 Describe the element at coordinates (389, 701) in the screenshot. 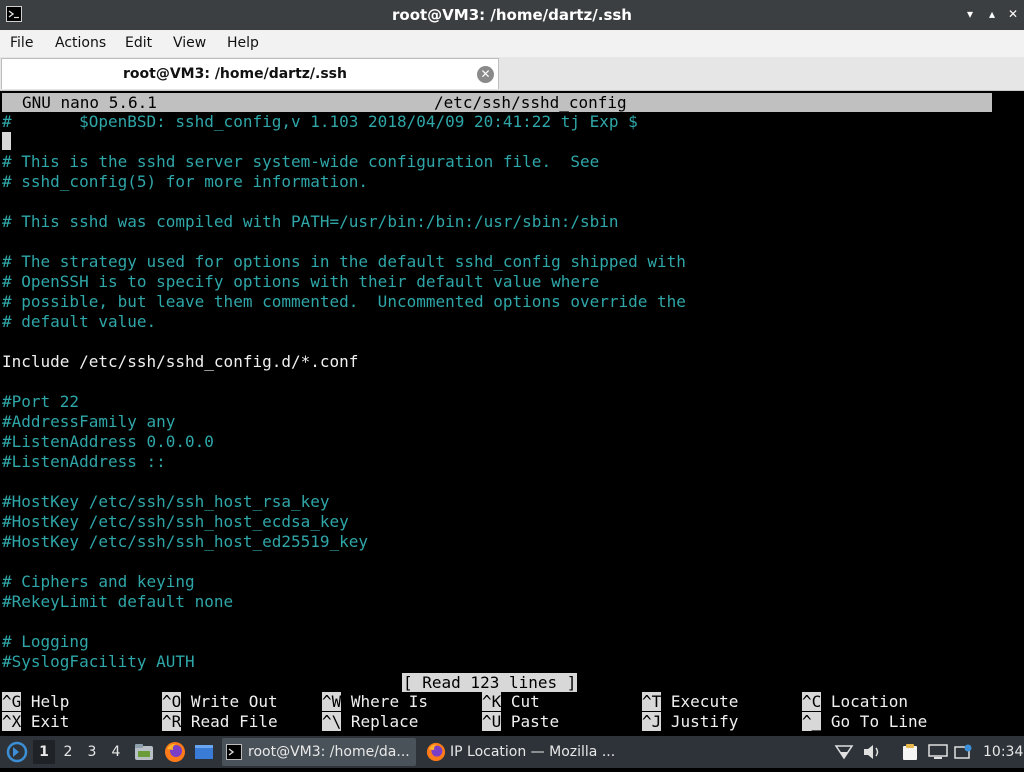

I see `shortcut-label: Where Is` at that location.